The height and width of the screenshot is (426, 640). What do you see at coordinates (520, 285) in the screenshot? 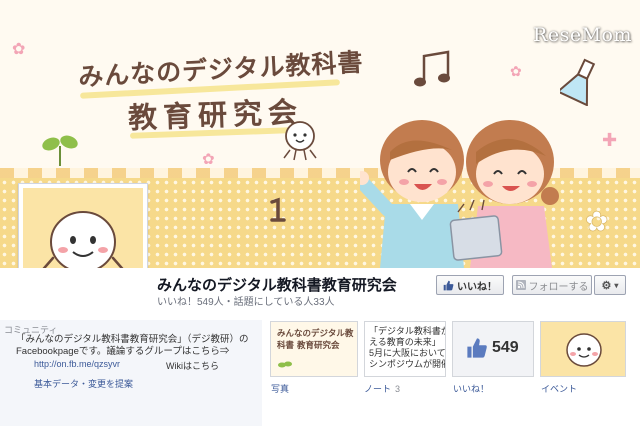
I see `rss-icon` at bounding box center [520, 285].